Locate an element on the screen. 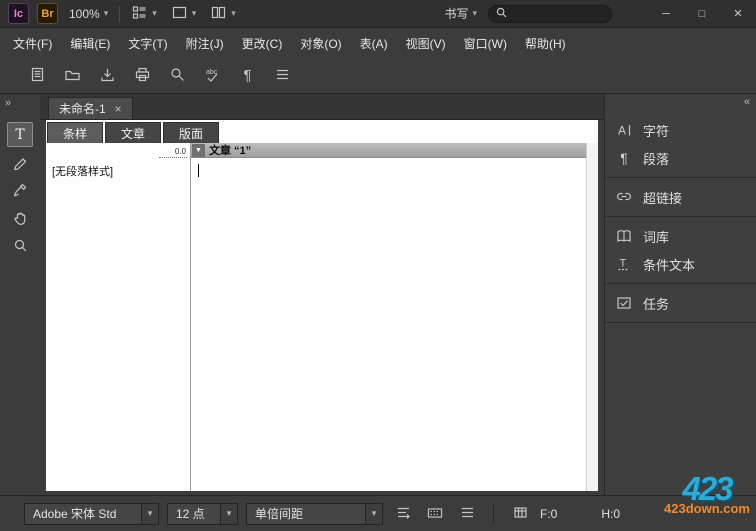 This screenshot has height=531, width=756. hand-tool is located at coordinates (20, 218).